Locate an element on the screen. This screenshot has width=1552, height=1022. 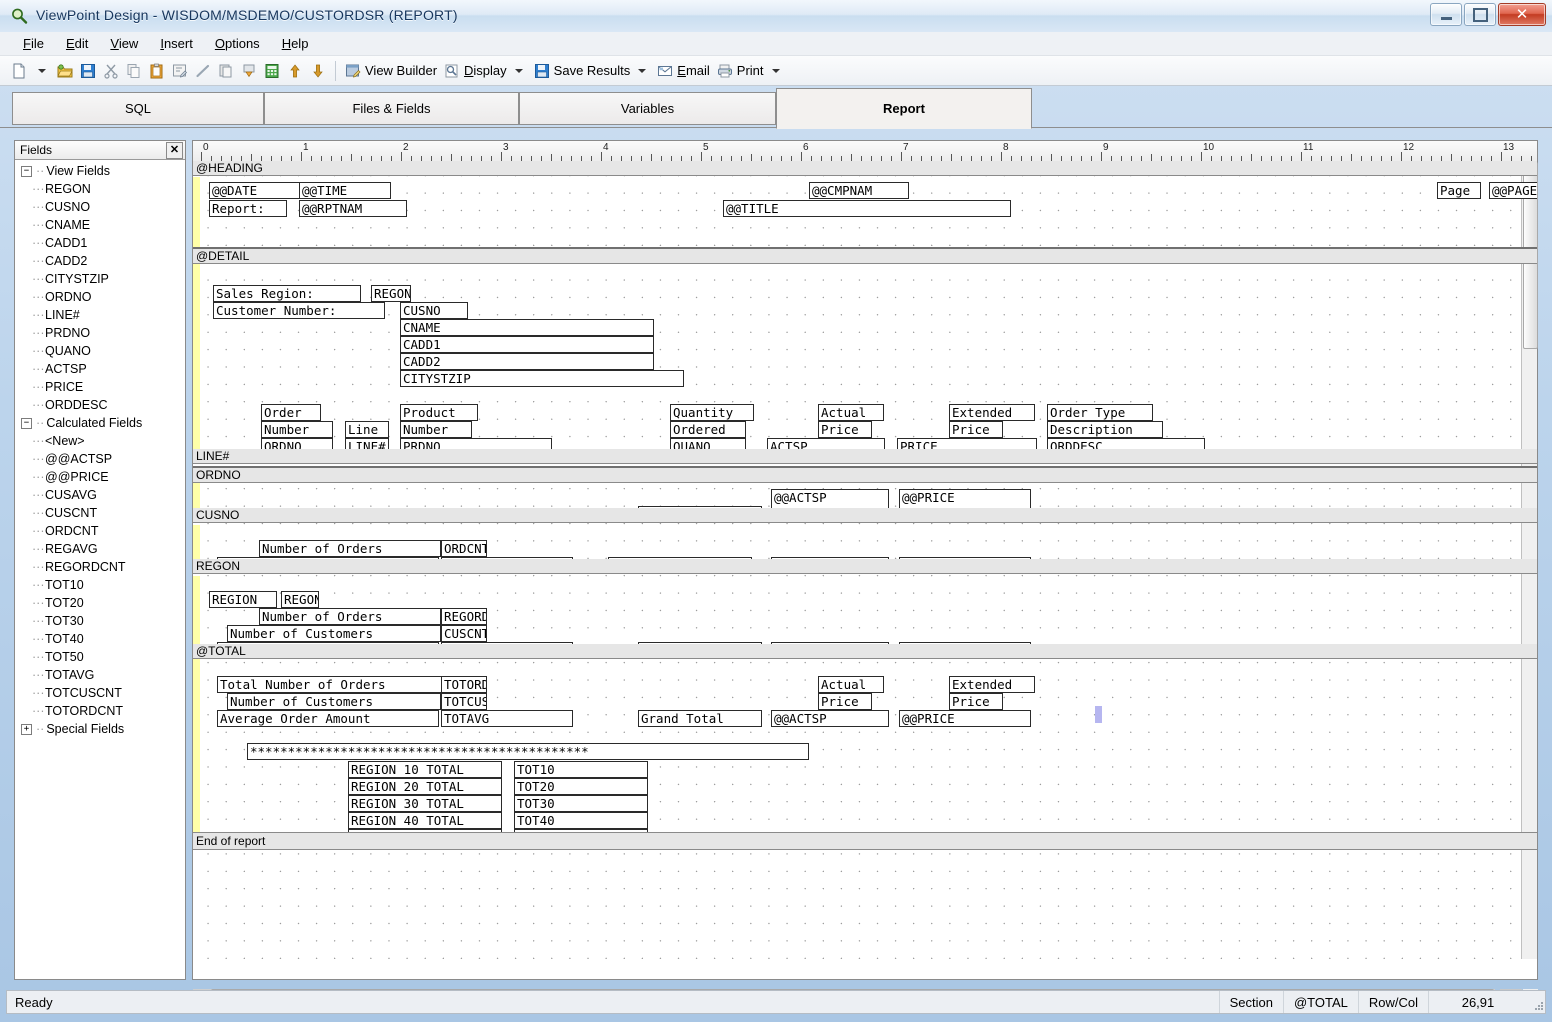
print-button: Print is located at coordinates (750, 71).